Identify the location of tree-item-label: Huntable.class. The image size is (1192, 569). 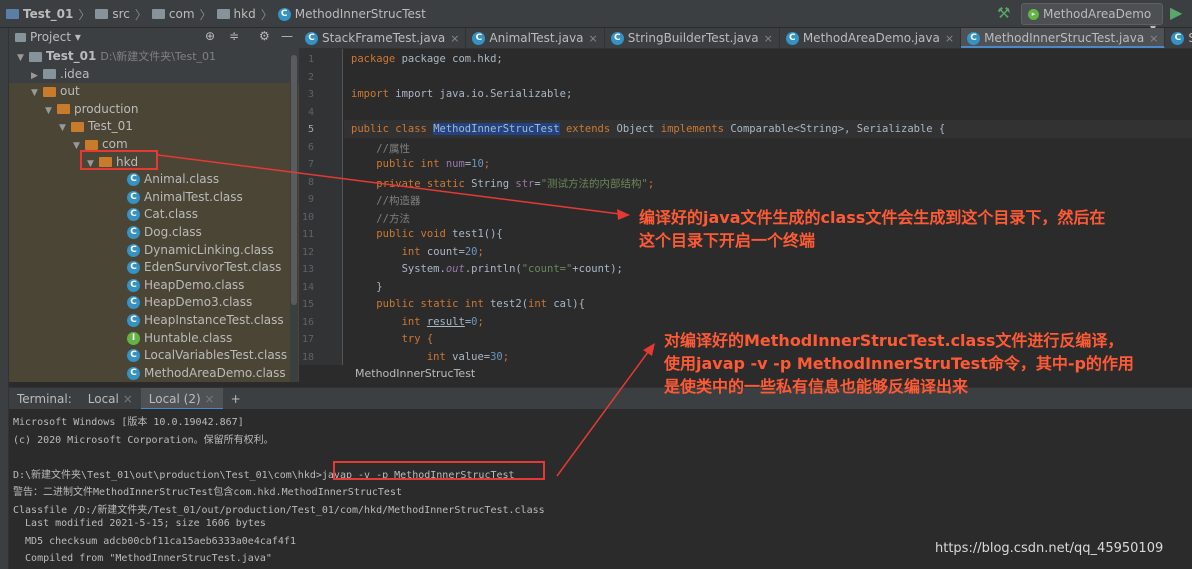
(188, 337).